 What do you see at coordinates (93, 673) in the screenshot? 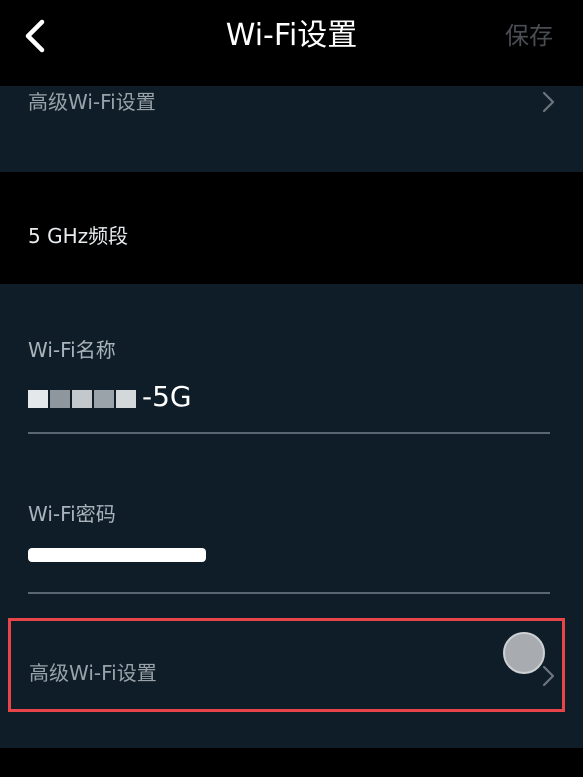
I see `advanced-wifi-settings-label-5g: 高级Wi-Fi设置` at bounding box center [93, 673].